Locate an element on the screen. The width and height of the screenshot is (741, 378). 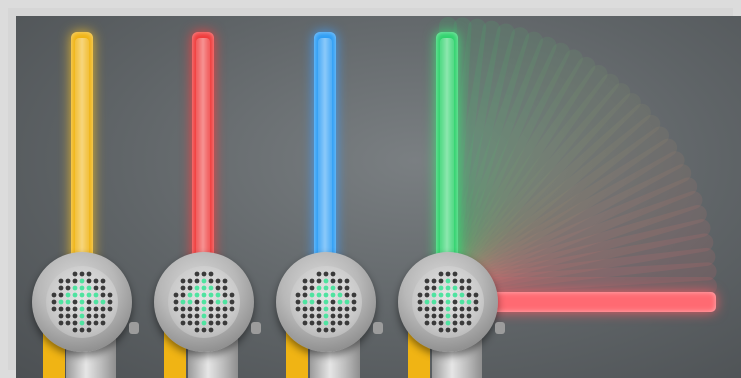
joystick-knob-green is located at coordinates (448, 302).